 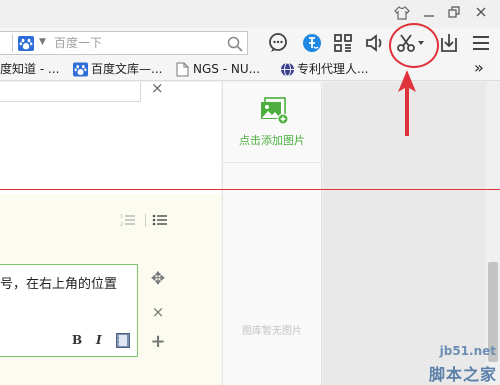 I want to click on close-icon: ×, so click(x=157, y=88).